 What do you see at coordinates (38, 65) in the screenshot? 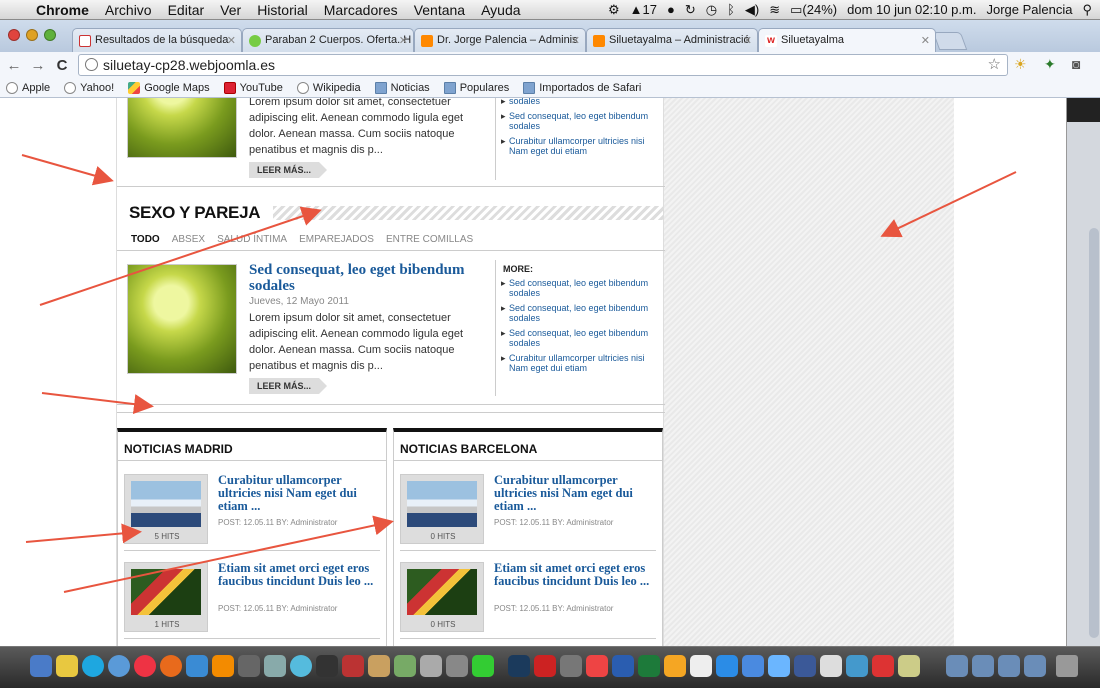
I see `forward-icon: →` at bounding box center [38, 65].